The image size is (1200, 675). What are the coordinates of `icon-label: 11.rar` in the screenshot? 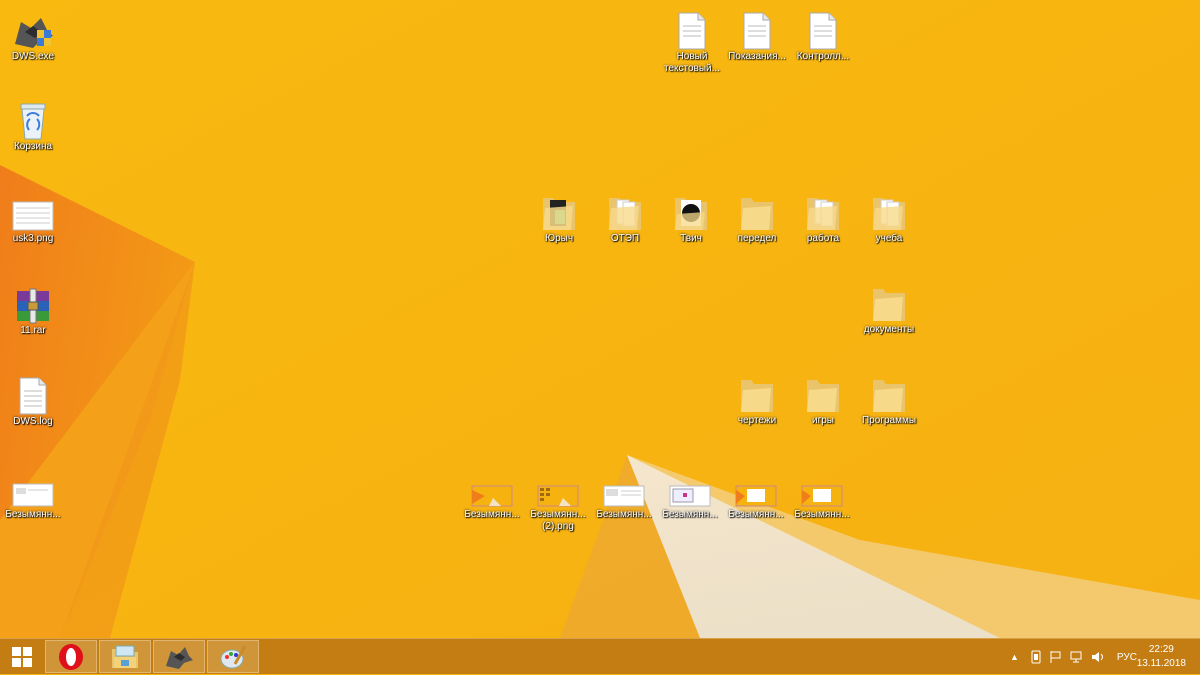 It's located at (33, 330).